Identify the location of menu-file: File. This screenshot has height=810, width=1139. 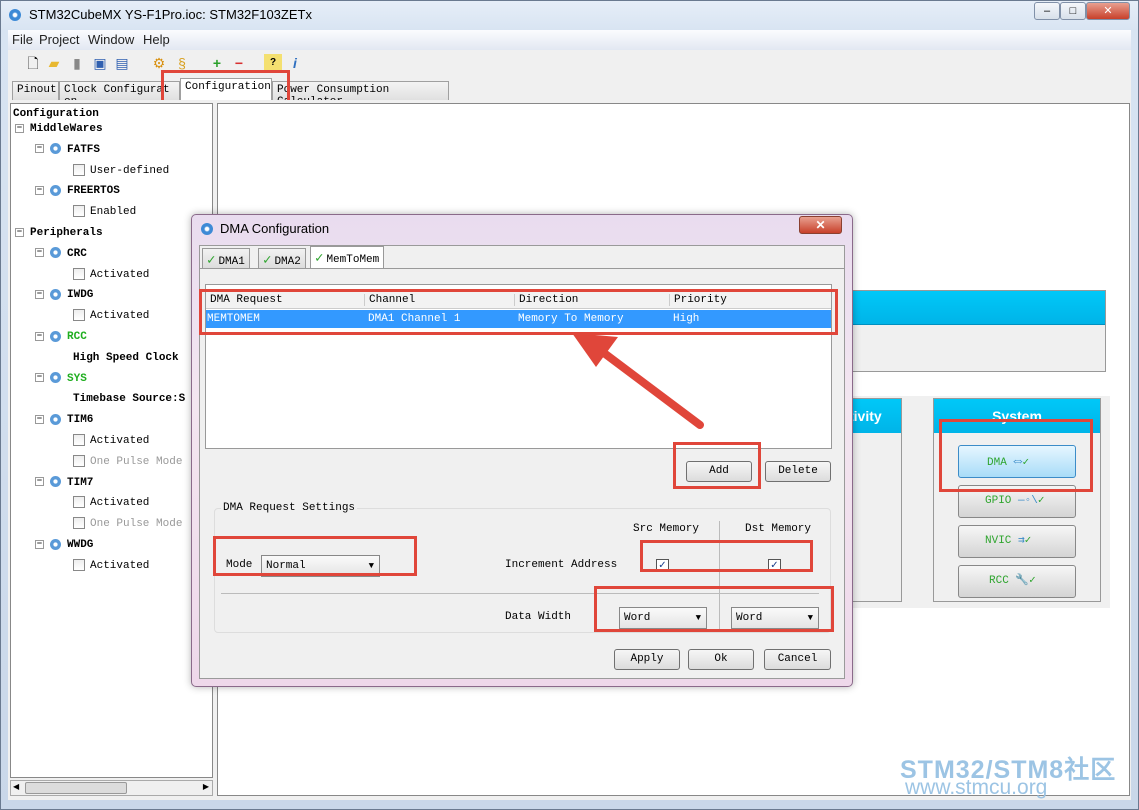
(22, 39).